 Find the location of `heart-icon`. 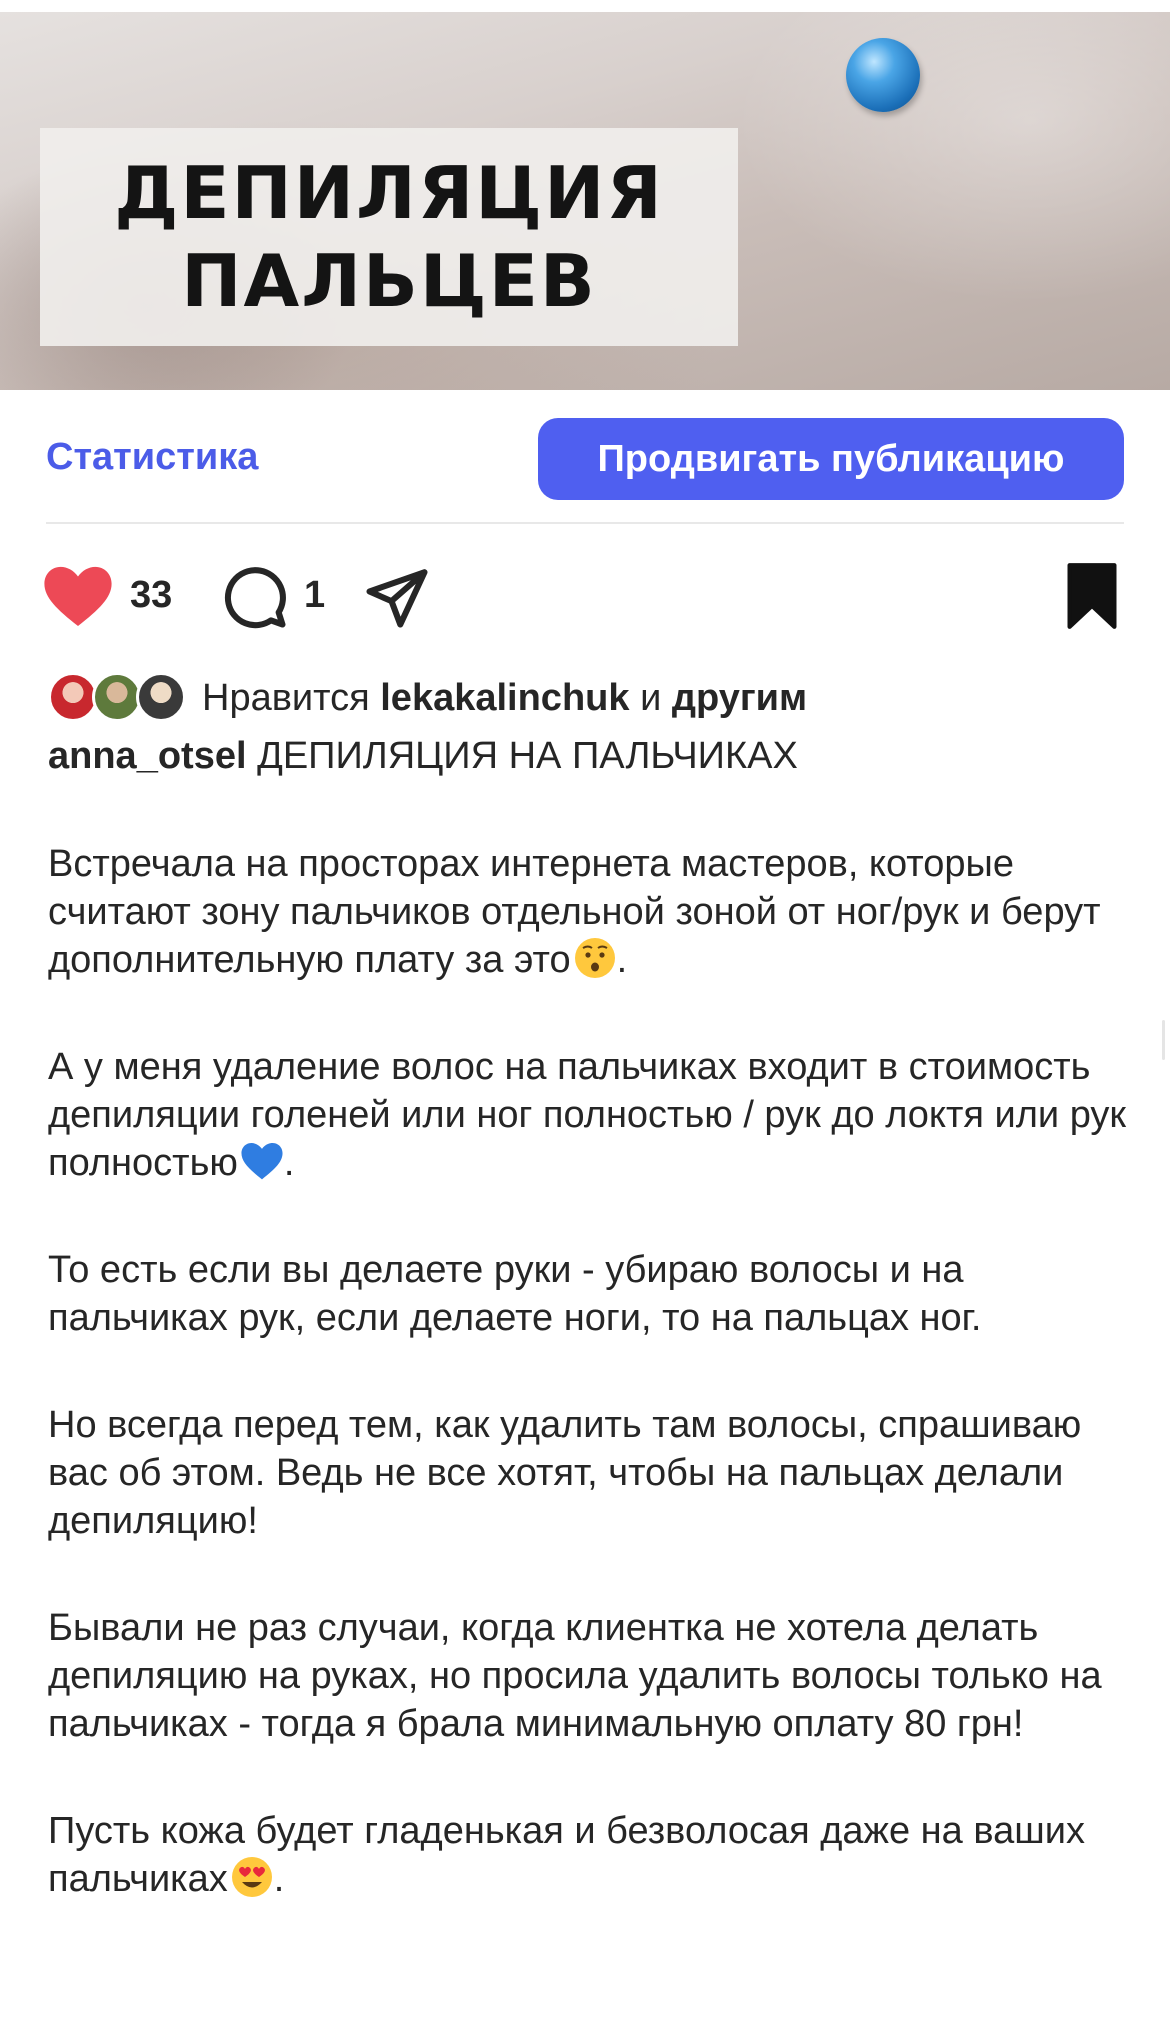

heart-icon is located at coordinates (78, 598).